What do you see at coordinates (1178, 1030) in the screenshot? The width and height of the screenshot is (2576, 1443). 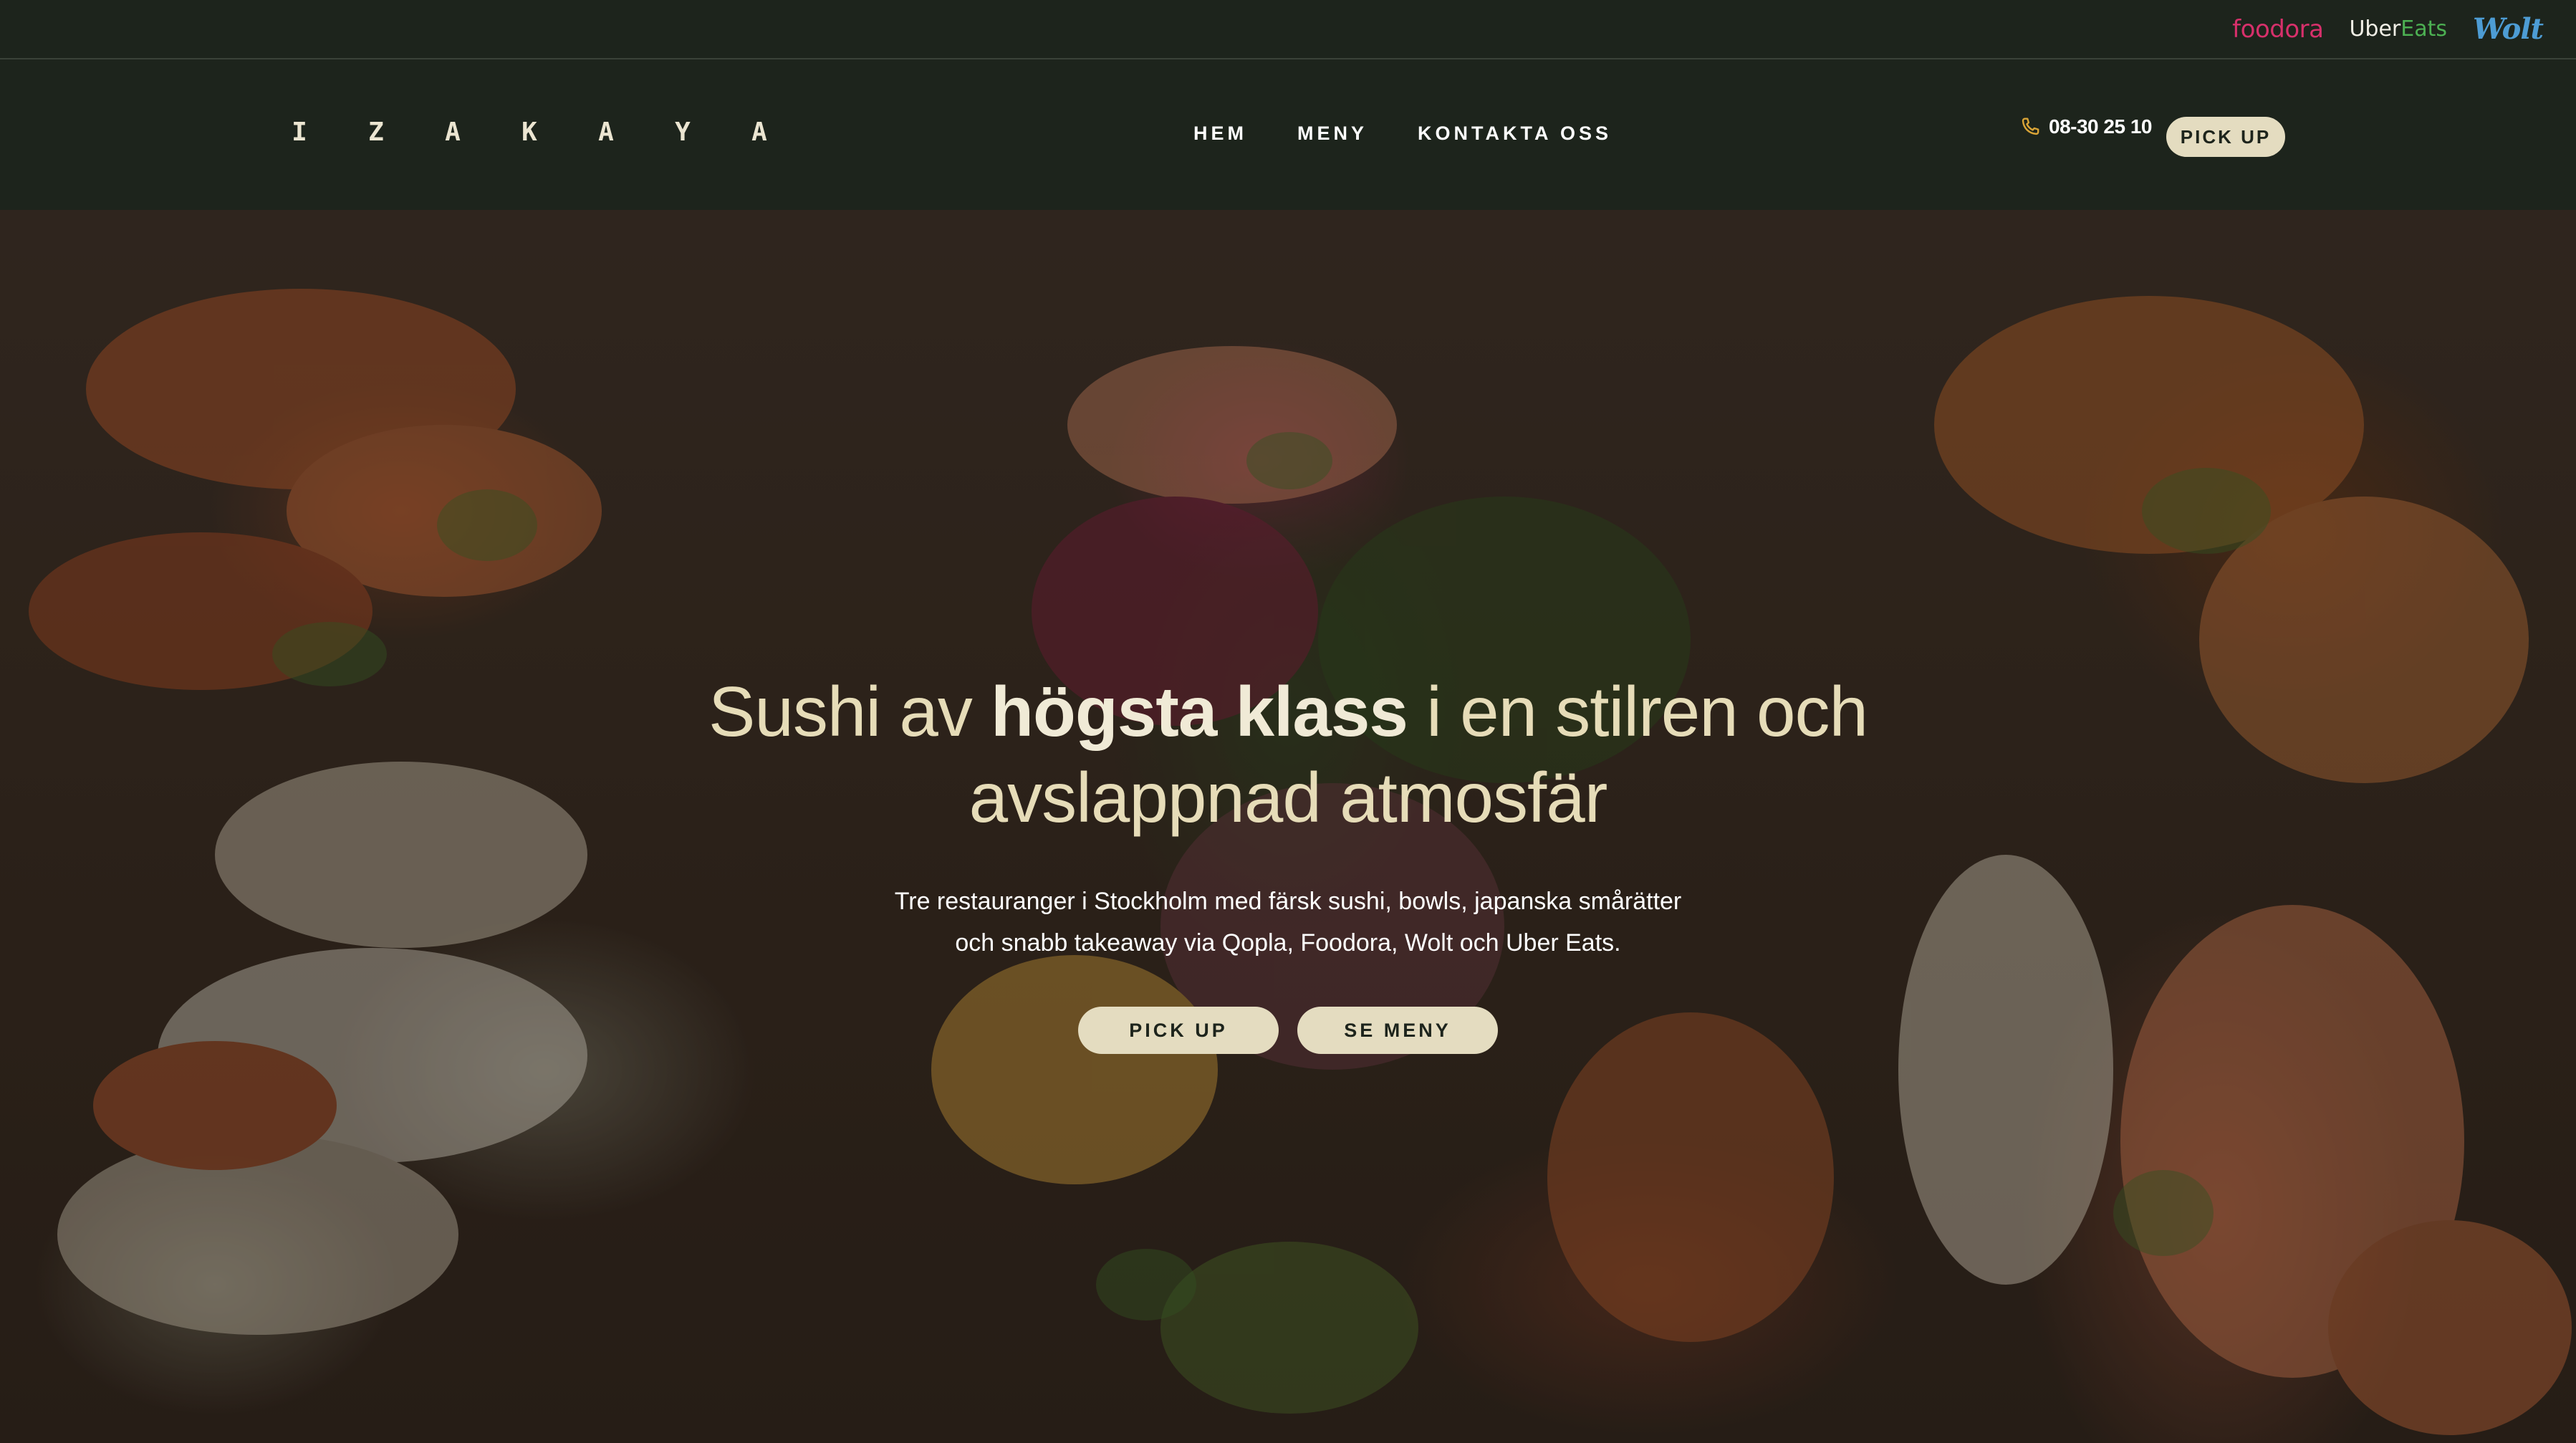 I see `hero-pickup-button: PICK UP` at bounding box center [1178, 1030].